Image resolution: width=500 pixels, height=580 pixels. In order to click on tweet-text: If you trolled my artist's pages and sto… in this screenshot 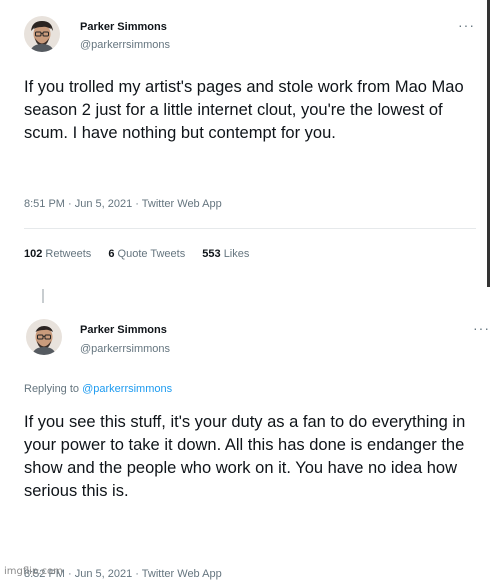, I will do `click(244, 110)`.